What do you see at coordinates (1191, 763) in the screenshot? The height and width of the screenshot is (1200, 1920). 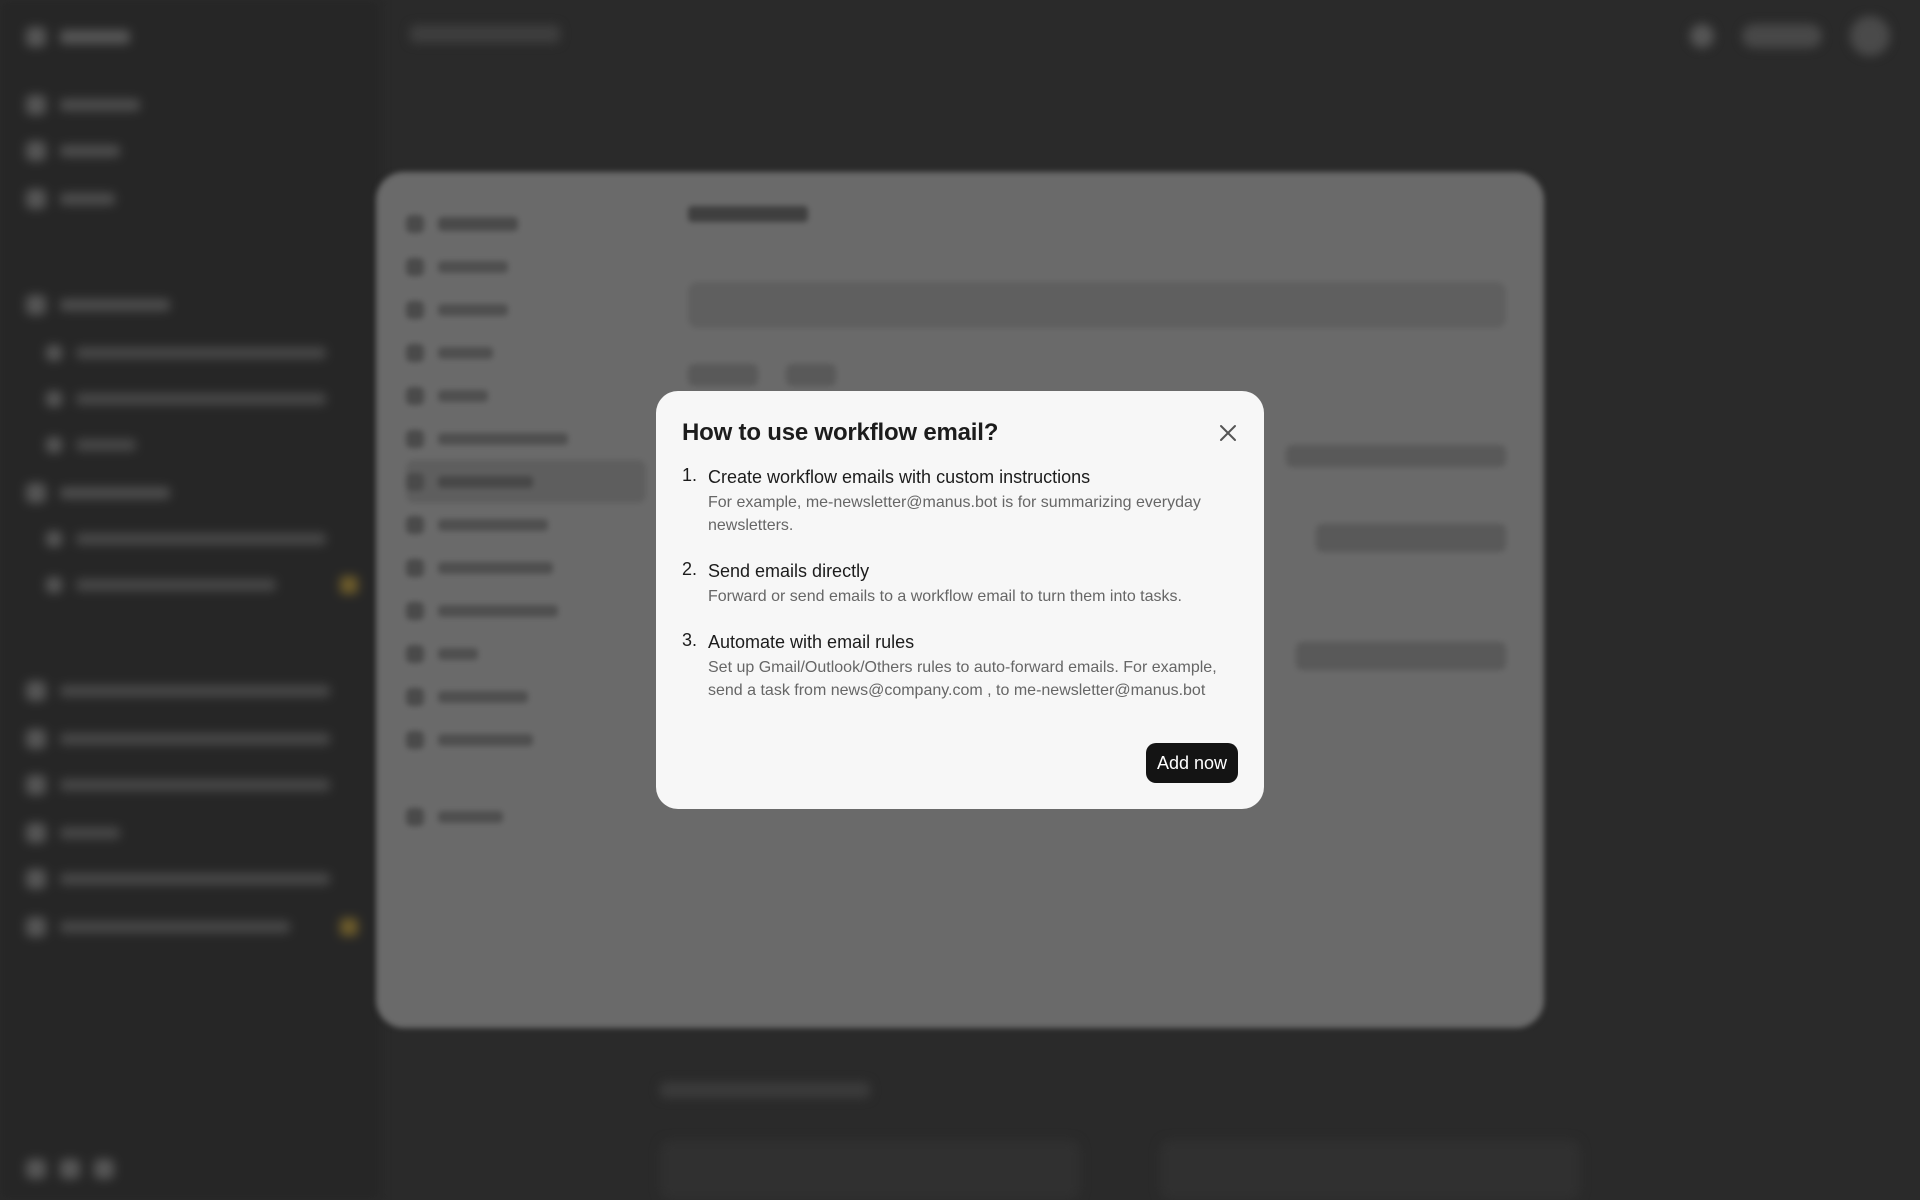 I see `add-now-button: Add now` at bounding box center [1191, 763].